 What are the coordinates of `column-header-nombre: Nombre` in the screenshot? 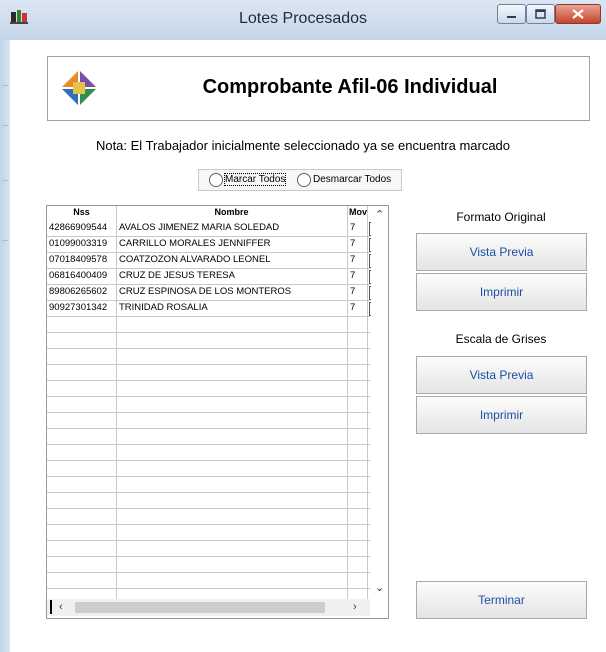 It's located at (231, 212).